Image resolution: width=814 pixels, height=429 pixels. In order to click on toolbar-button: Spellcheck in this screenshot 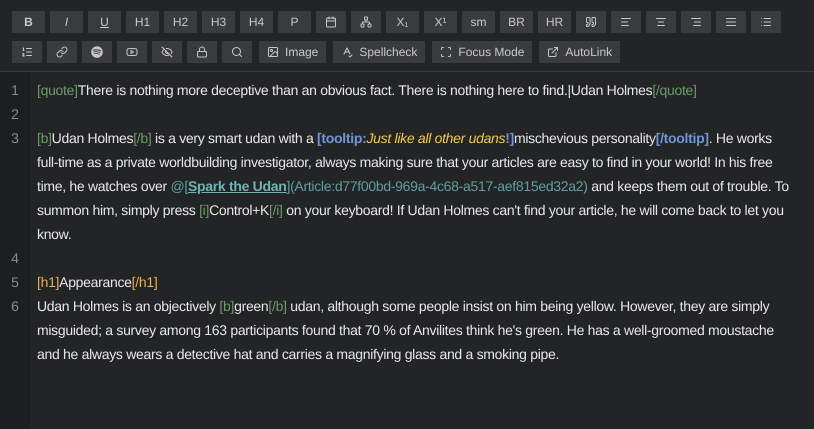, I will do `click(379, 52)`.